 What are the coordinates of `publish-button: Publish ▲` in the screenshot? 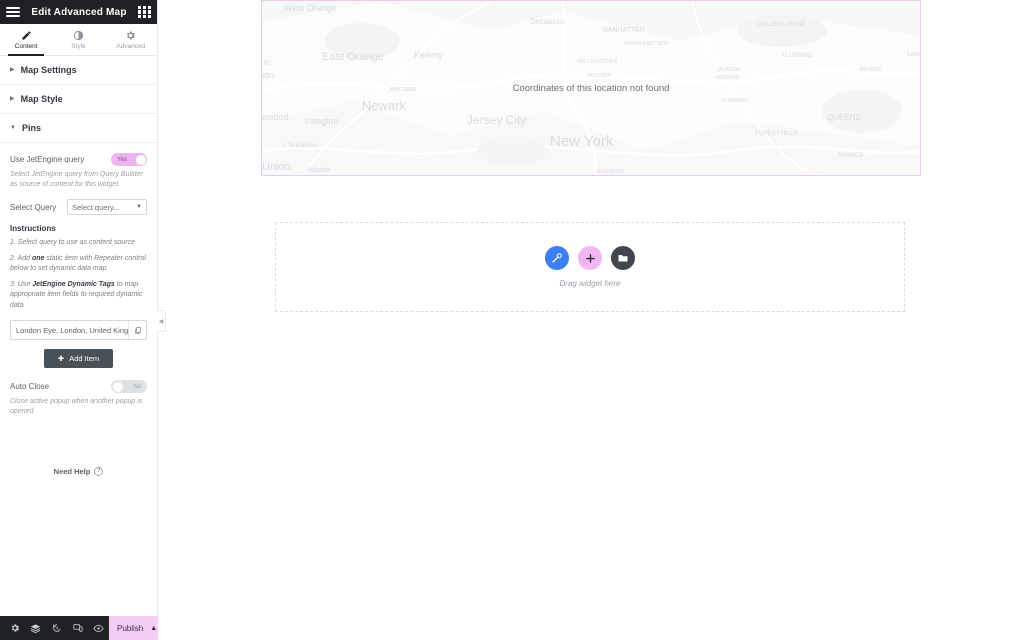 It's located at (137, 628).